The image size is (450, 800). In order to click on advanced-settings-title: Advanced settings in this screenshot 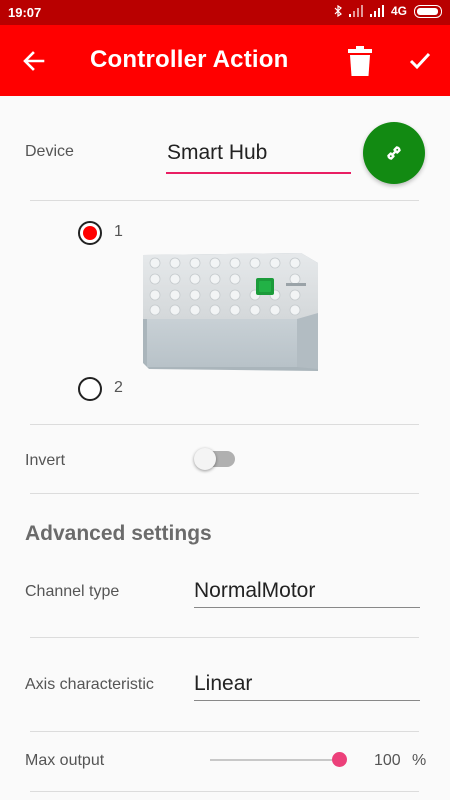, I will do `click(118, 533)`.